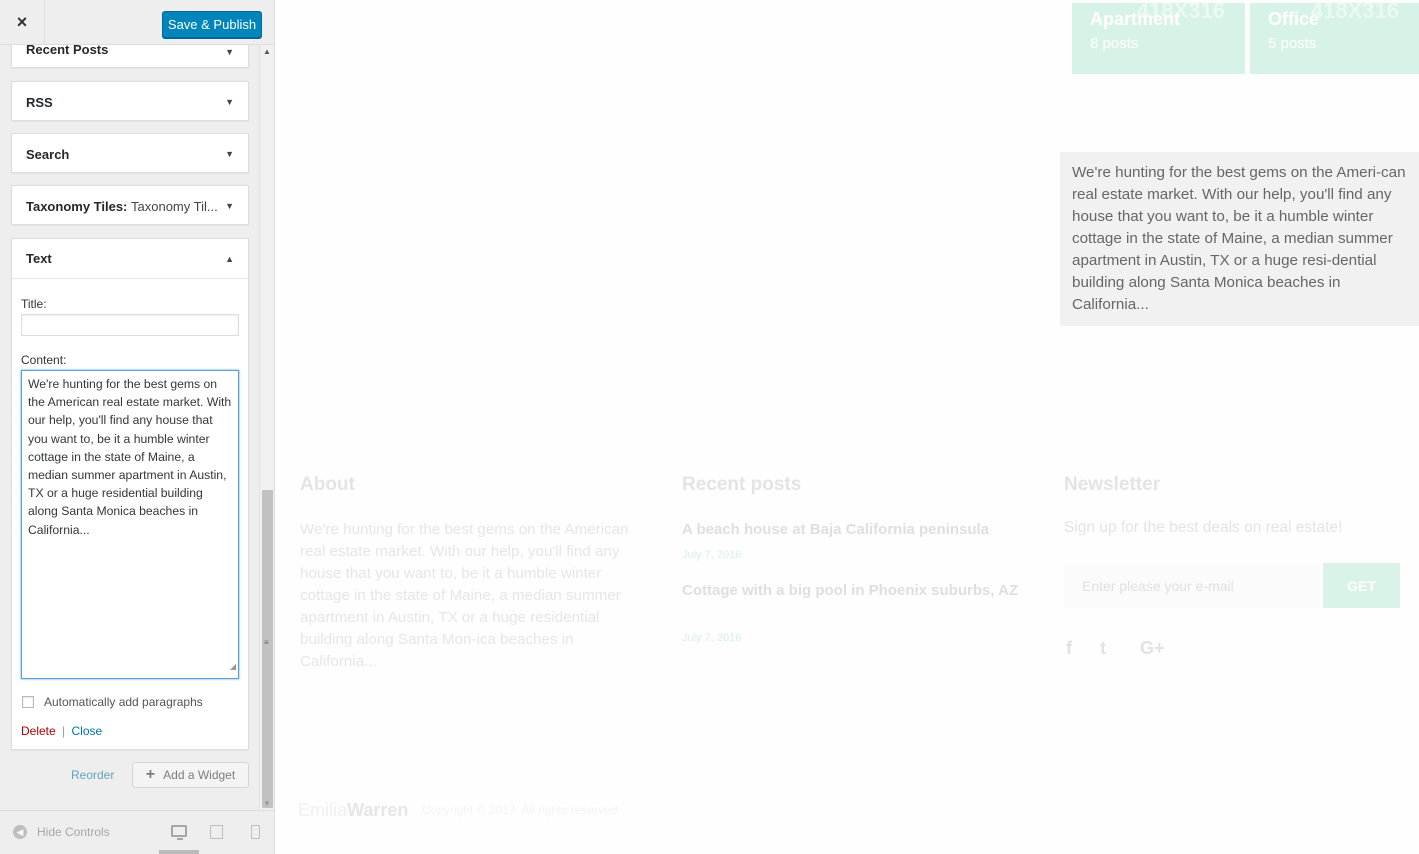 Image resolution: width=1419 pixels, height=854 pixels. What do you see at coordinates (742, 484) in the screenshot?
I see `recent-posts-heading: Recent posts` at bounding box center [742, 484].